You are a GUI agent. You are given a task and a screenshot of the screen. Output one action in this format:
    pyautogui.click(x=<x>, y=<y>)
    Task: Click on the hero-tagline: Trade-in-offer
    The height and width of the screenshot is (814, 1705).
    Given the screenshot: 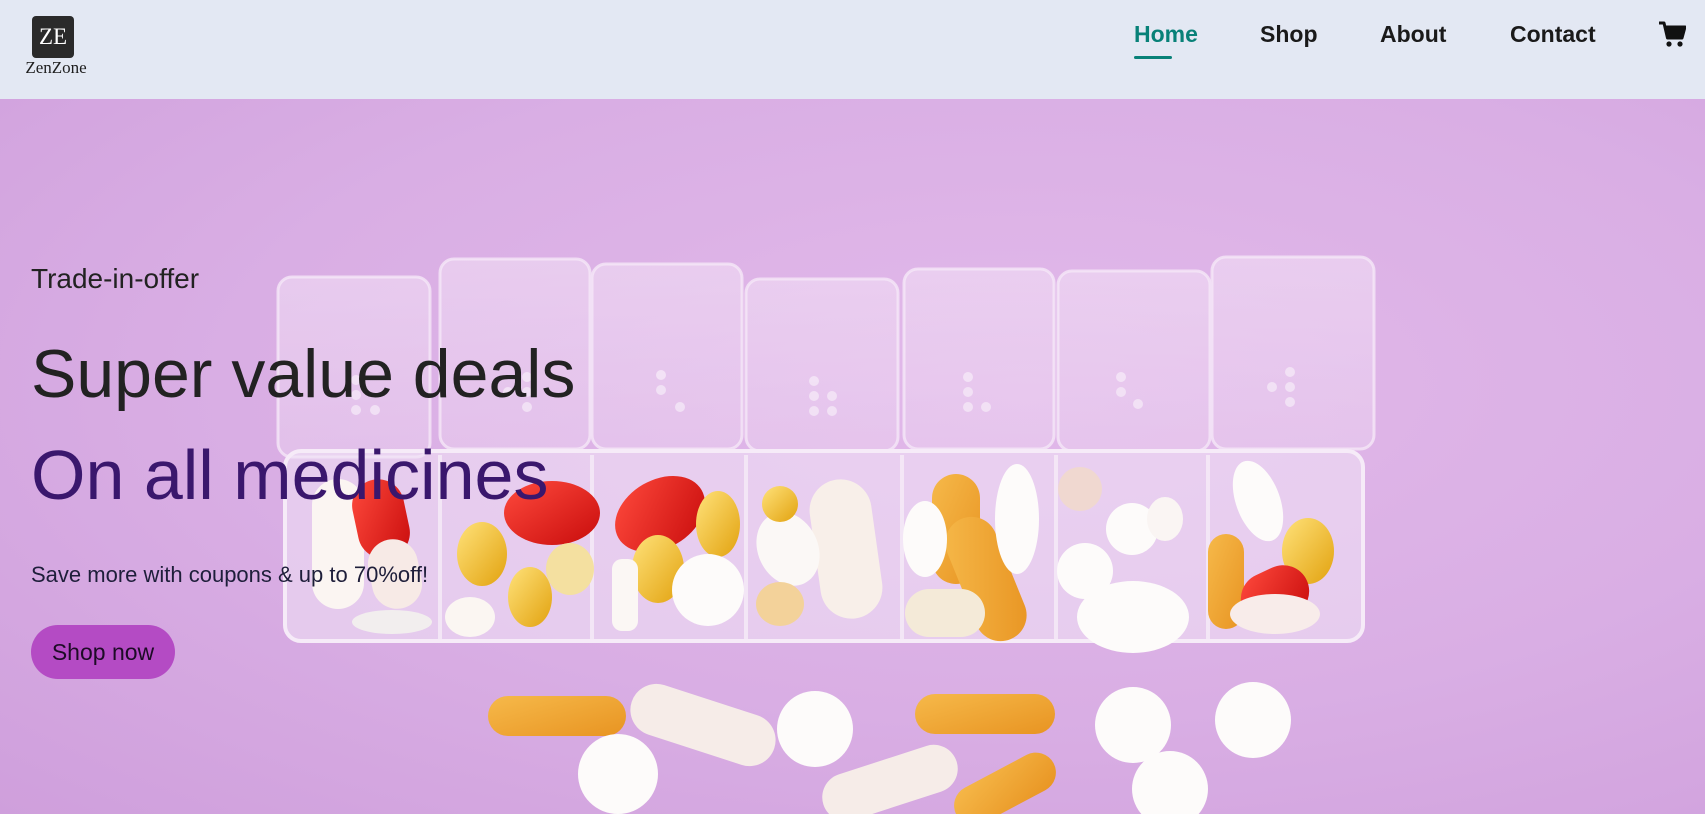 What is the action you would take?
    pyautogui.click(x=115, y=278)
    